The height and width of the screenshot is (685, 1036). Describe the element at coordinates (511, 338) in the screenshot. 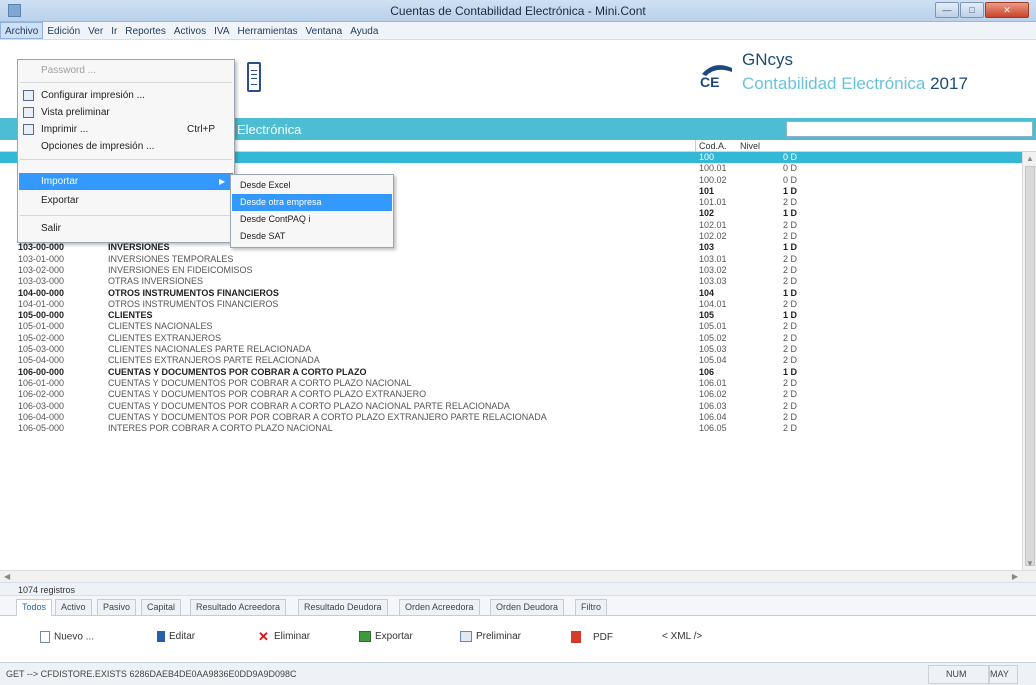

I see `table-row: 105-02-000 CLIENTES EXTRANJEROS 105.02 2 D` at that location.